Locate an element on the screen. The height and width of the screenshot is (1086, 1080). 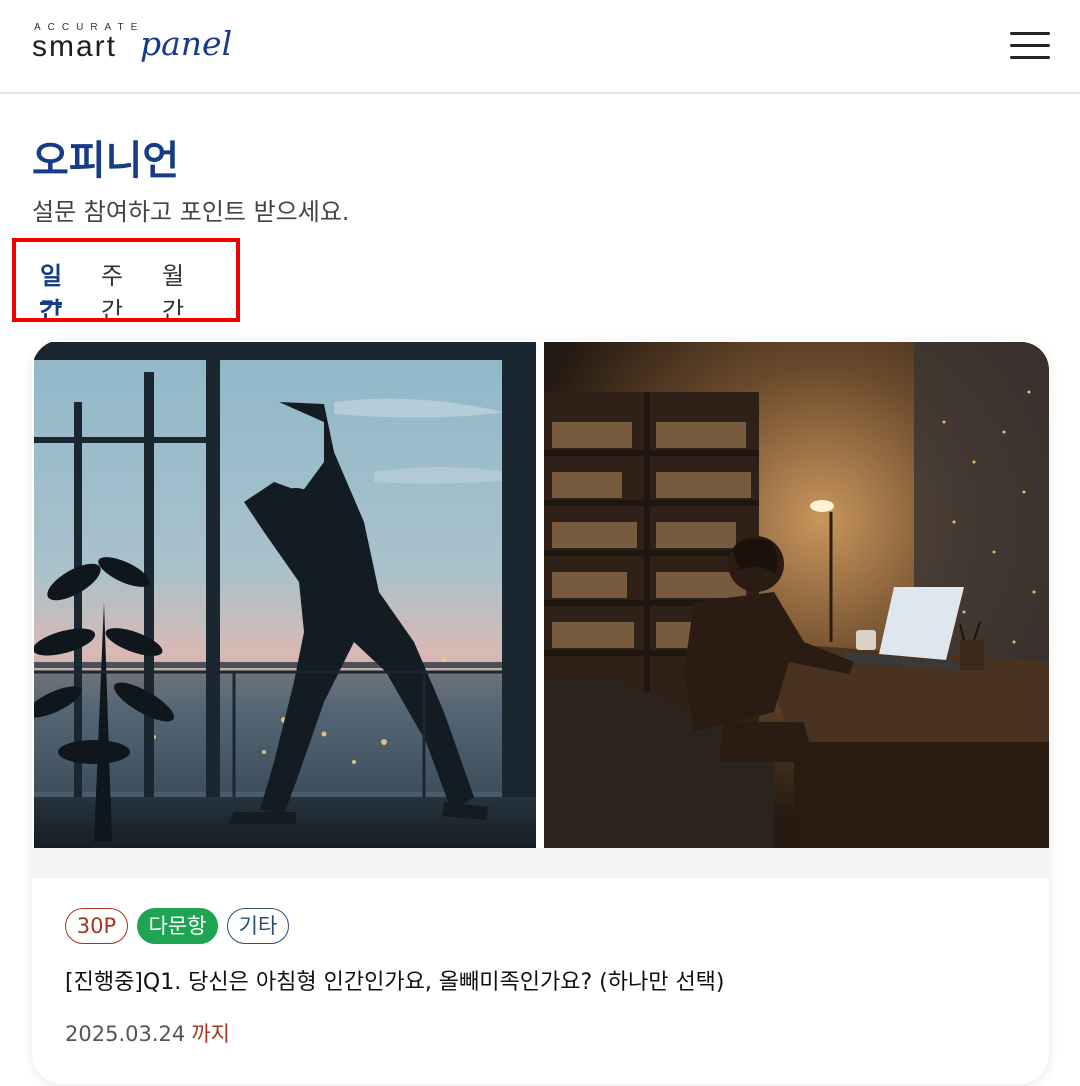
hamburger-menu-icon is located at coordinates (1030, 46).